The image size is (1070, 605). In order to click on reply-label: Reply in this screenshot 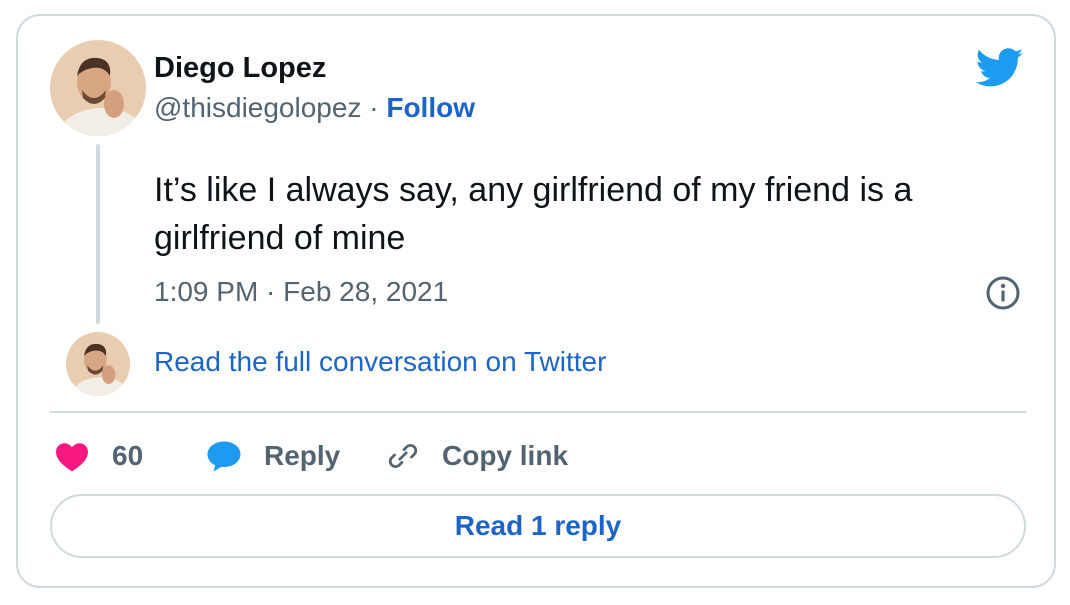, I will do `click(302, 455)`.